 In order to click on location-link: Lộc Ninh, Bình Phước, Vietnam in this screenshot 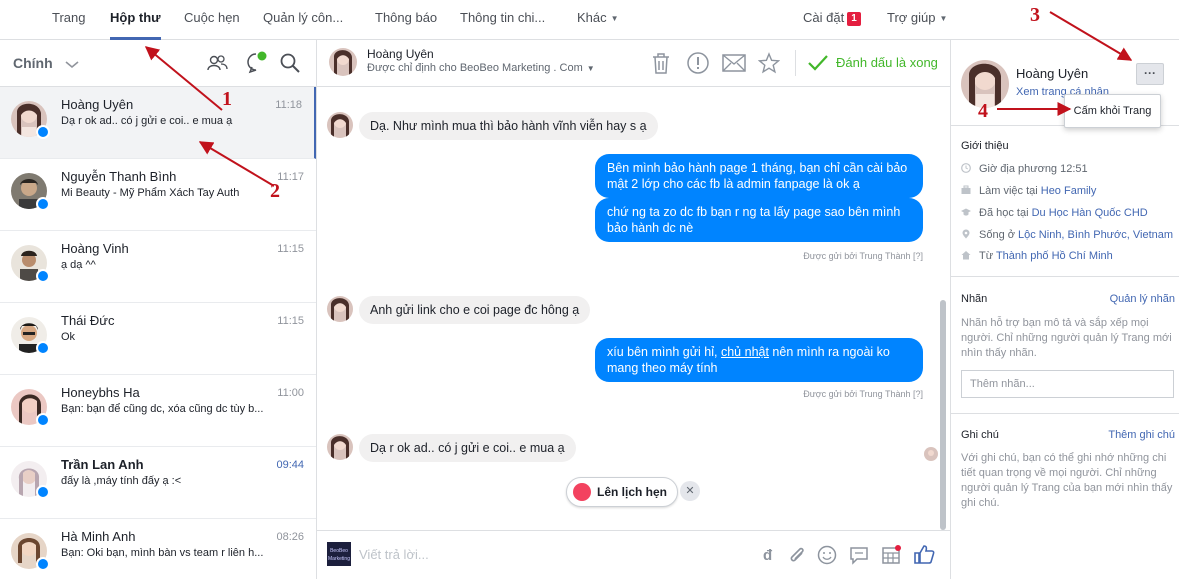, I will do `click(1095, 235)`.